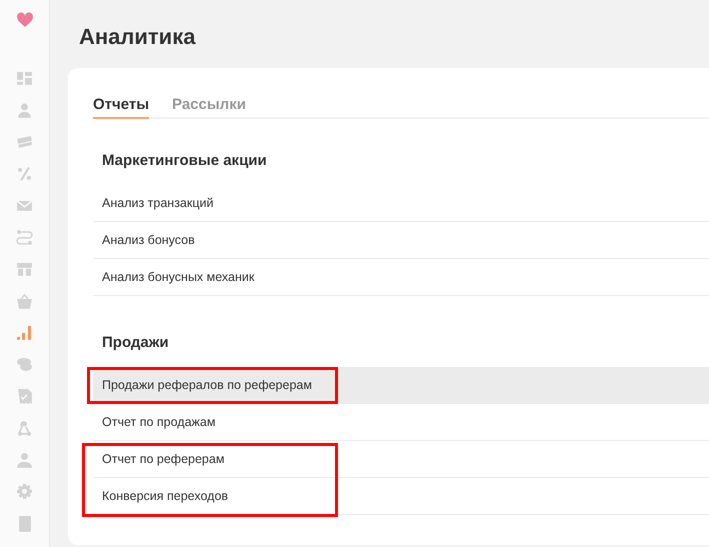 The image size is (709, 547). Describe the element at coordinates (24, 141) in the screenshot. I see `card-icon` at that location.